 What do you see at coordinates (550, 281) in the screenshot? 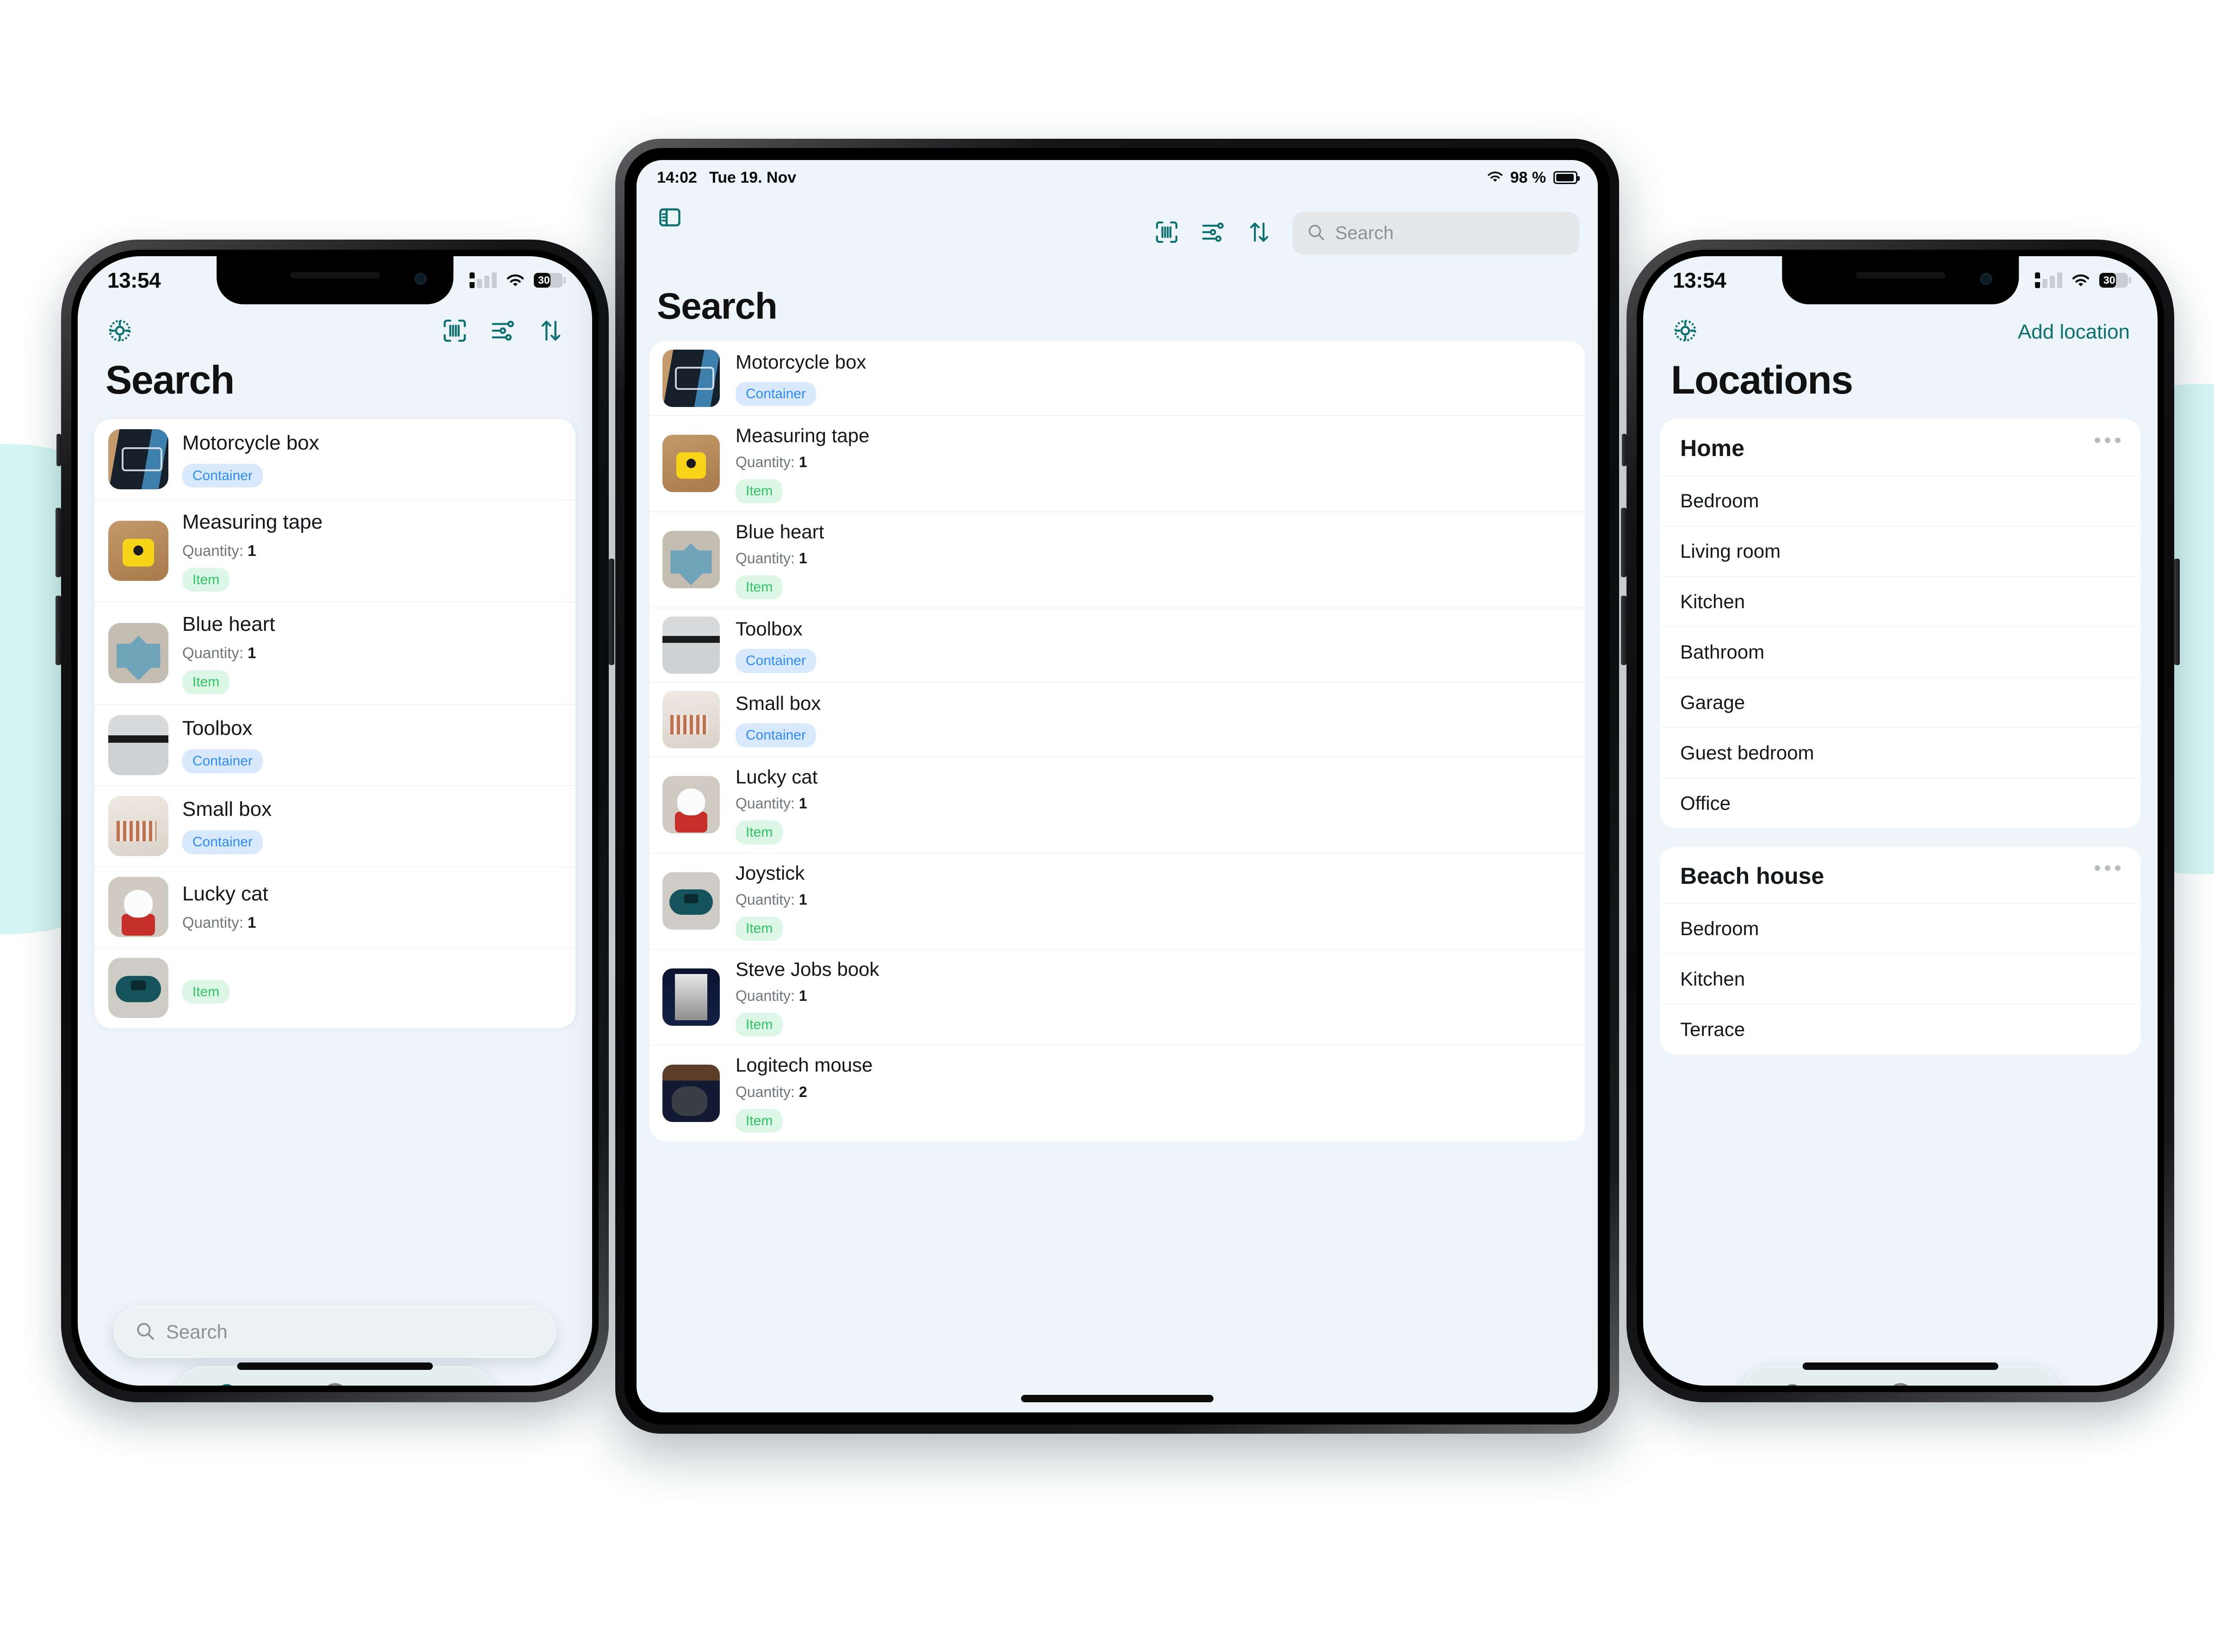
I see `battery-icon: 30` at bounding box center [550, 281].